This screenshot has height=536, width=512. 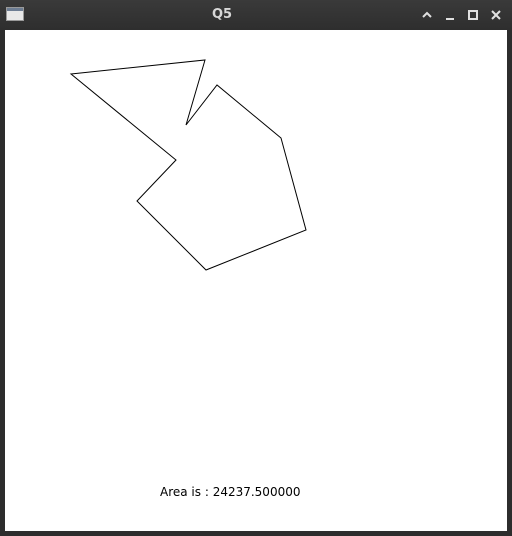 What do you see at coordinates (450, 19) in the screenshot?
I see `minimize-icon` at bounding box center [450, 19].